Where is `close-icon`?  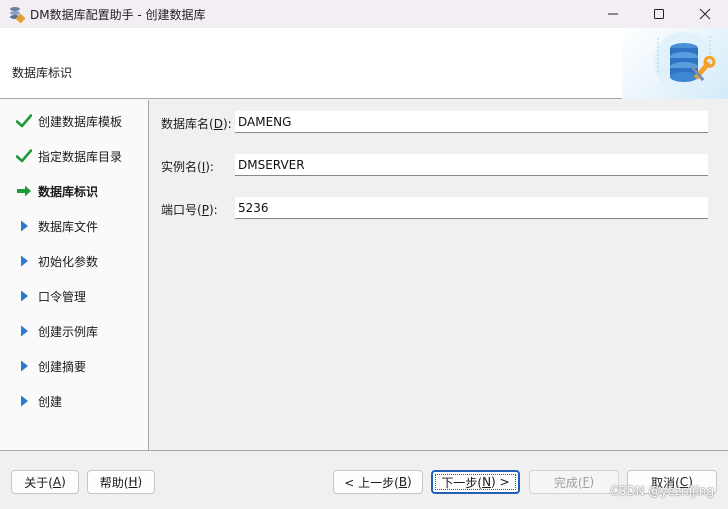
close-icon is located at coordinates (705, 14).